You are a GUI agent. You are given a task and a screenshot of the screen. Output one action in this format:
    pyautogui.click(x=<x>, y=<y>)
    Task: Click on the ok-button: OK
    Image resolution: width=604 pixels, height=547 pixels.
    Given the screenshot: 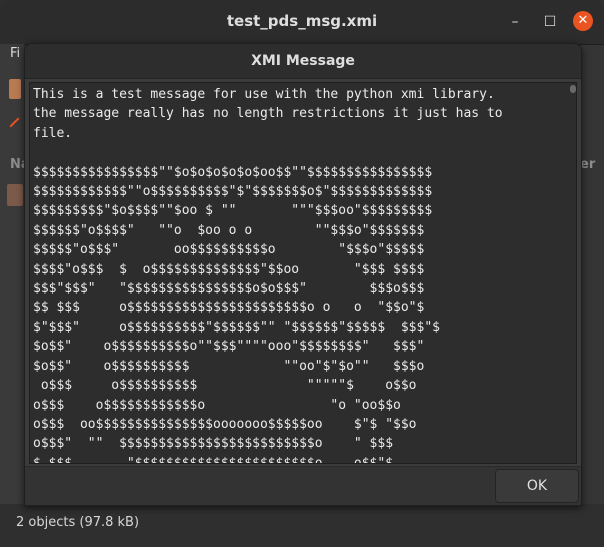 What is the action you would take?
    pyautogui.click(x=537, y=486)
    